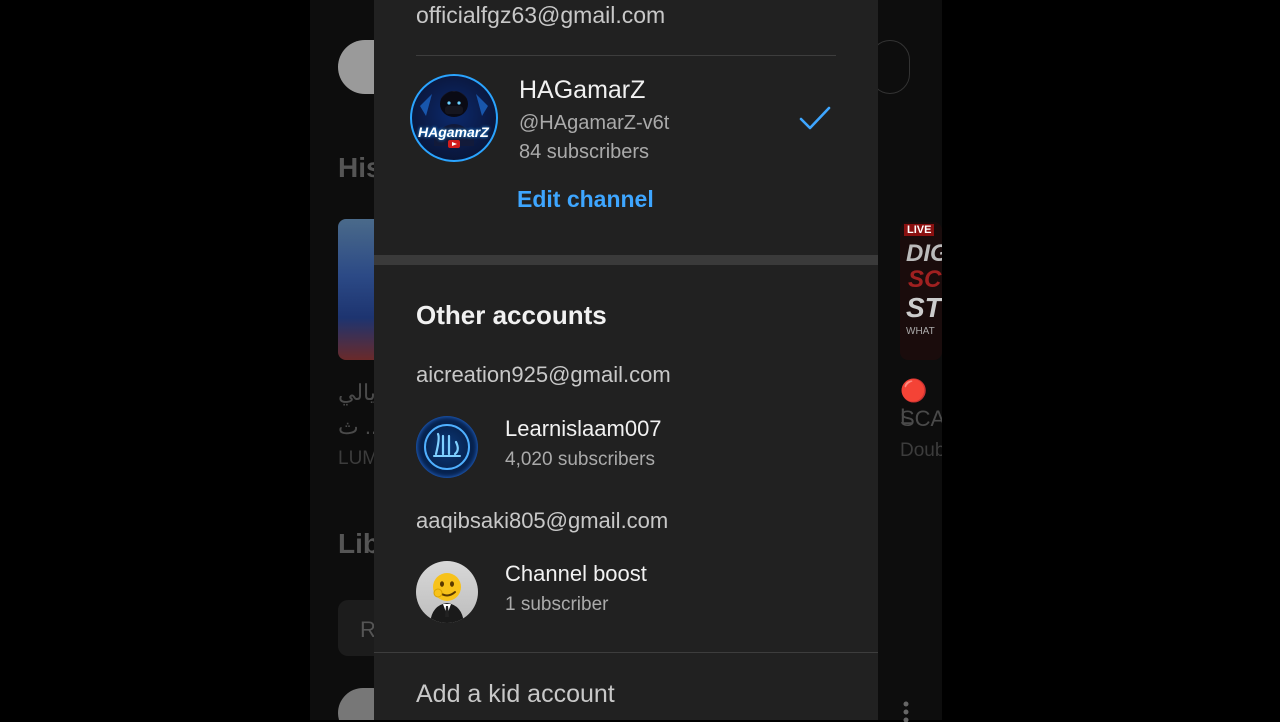 The height and width of the screenshot is (722, 1280). Describe the element at coordinates (920, 331) in the screenshot. I see `background-thumb-text-4: WHAT` at that location.